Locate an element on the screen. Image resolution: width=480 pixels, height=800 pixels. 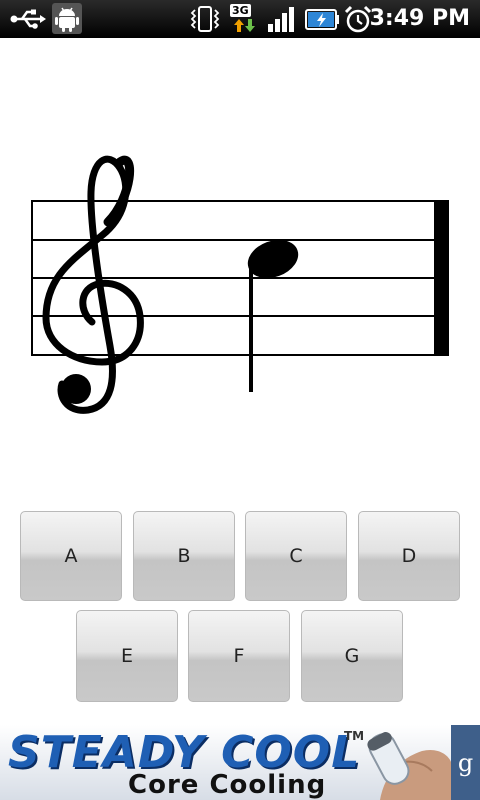
usb-icon is located at coordinates (28, 19).